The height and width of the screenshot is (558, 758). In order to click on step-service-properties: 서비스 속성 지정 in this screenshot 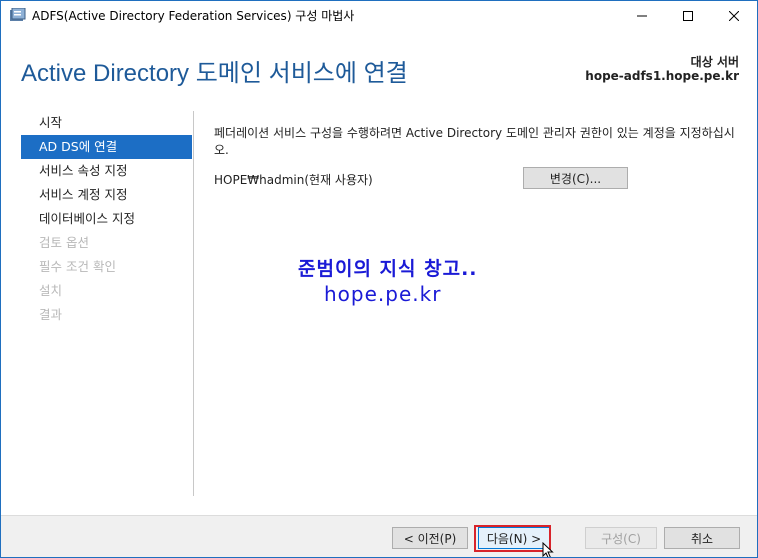, I will do `click(106, 171)`.